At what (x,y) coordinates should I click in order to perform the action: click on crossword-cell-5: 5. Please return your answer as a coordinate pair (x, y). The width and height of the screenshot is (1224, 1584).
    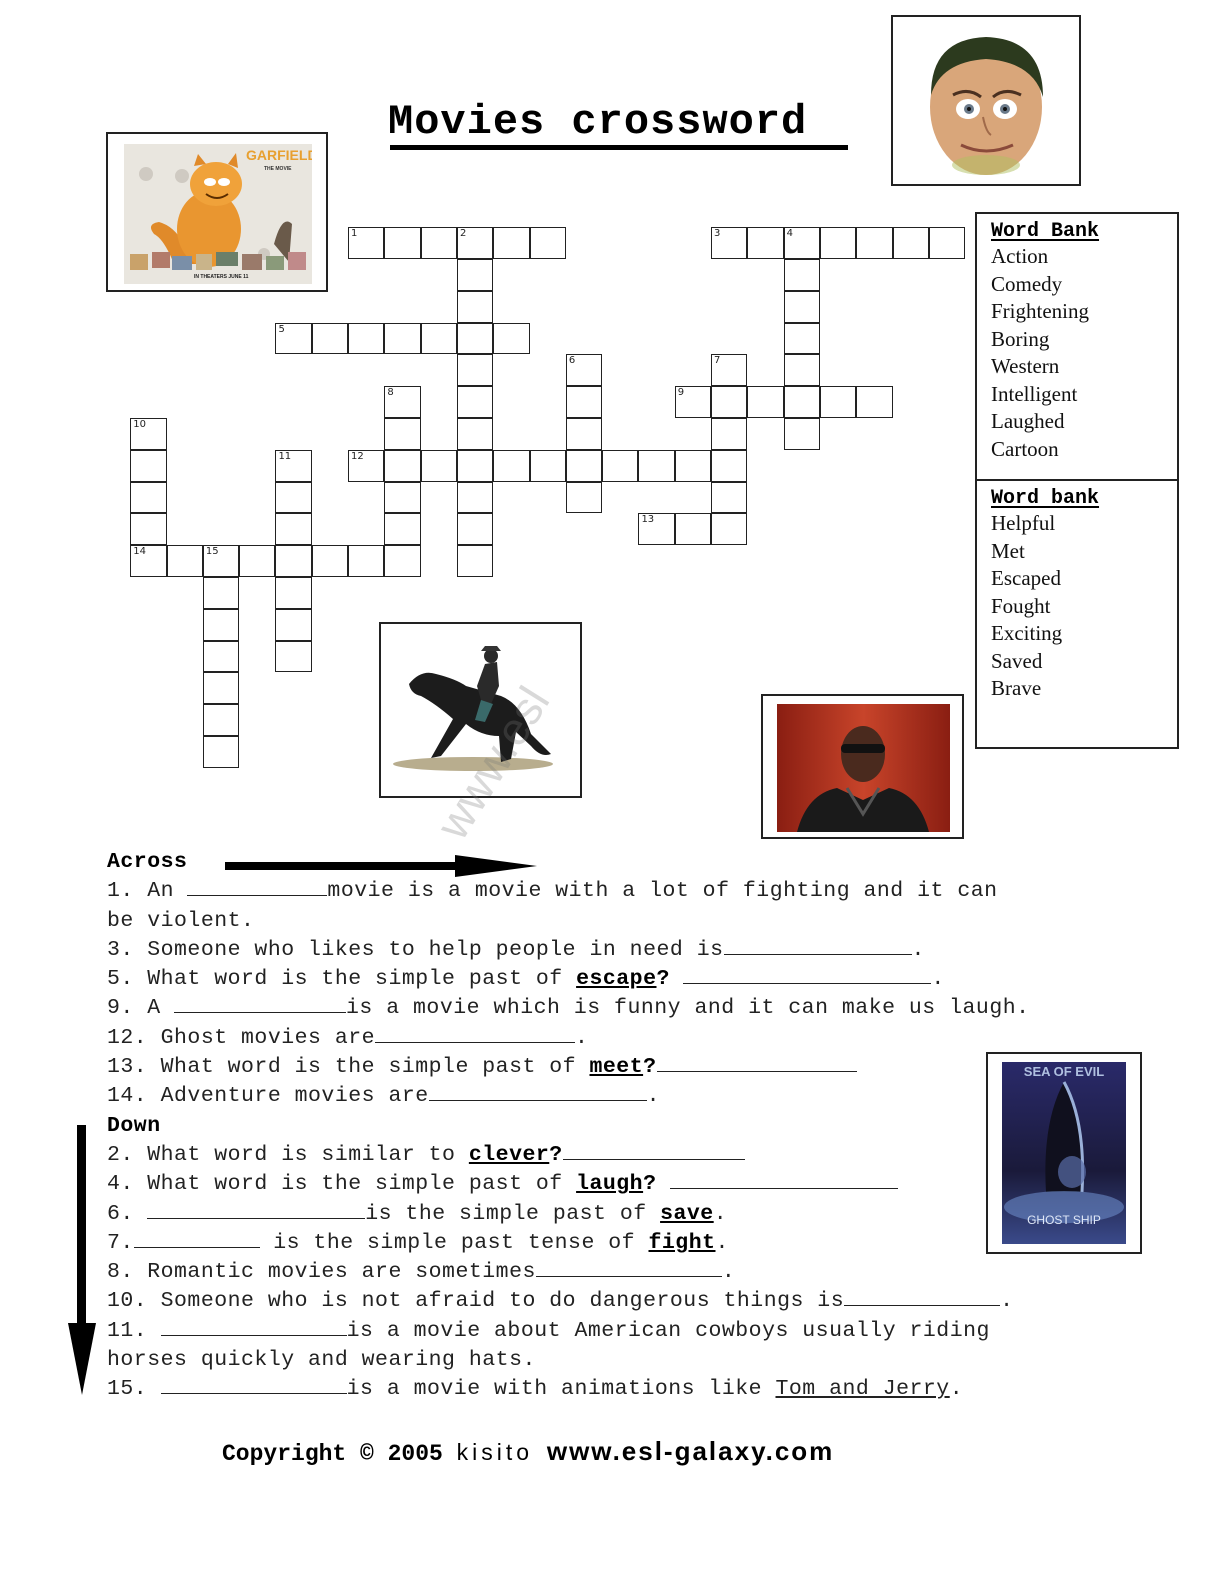
    Looking at the image, I should click on (293, 338).